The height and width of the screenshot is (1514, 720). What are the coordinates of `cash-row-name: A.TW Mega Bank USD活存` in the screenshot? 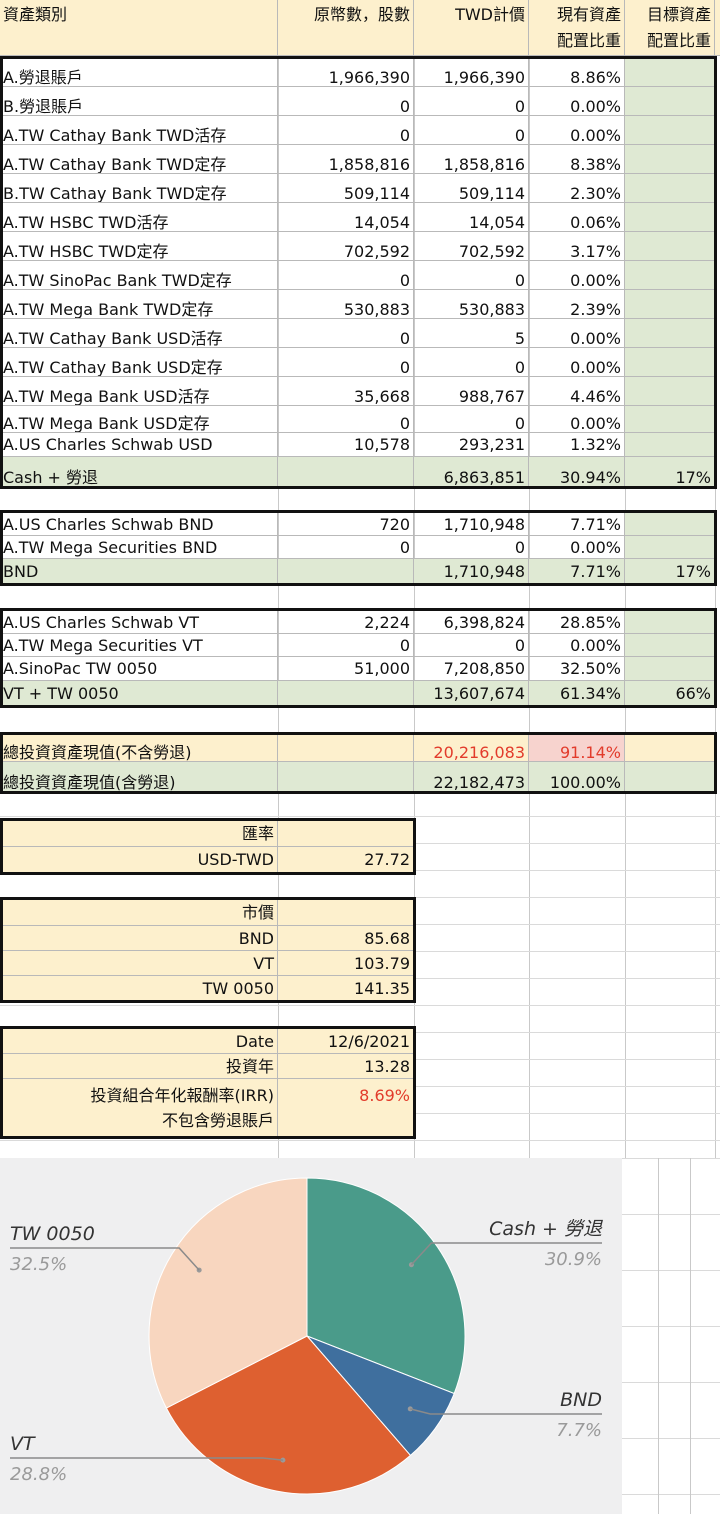 It's located at (139, 391).